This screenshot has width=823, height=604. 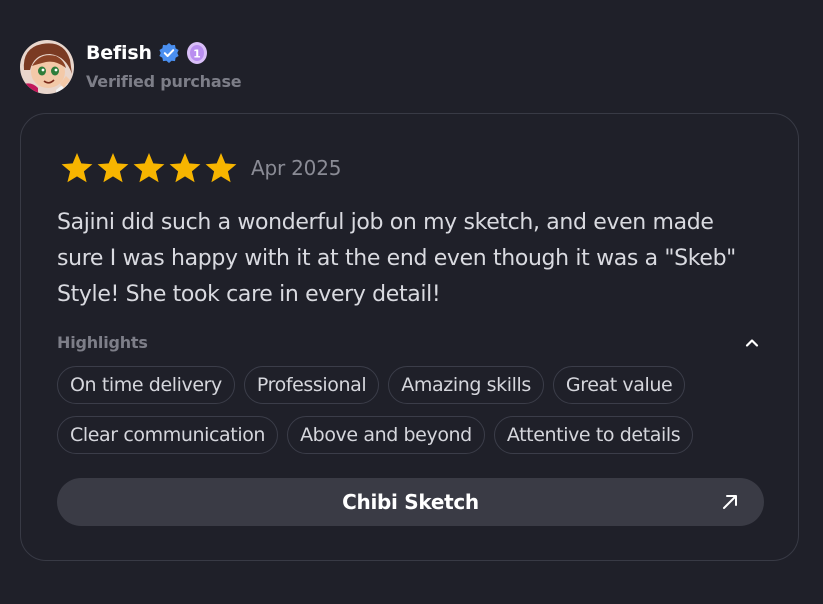 I want to click on highlight-tag: Attentive to details, so click(x=593, y=435).